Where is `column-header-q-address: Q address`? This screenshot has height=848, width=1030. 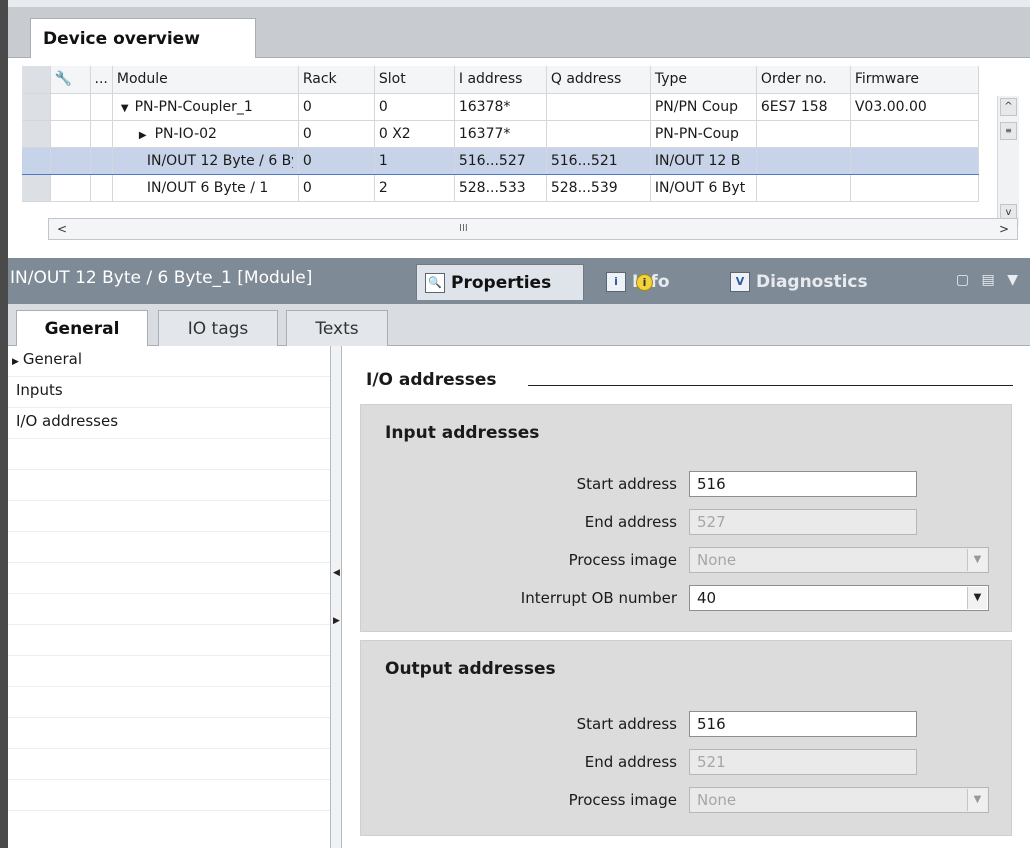
column-header-q-address: Q address is located at coordinates (598, 80).